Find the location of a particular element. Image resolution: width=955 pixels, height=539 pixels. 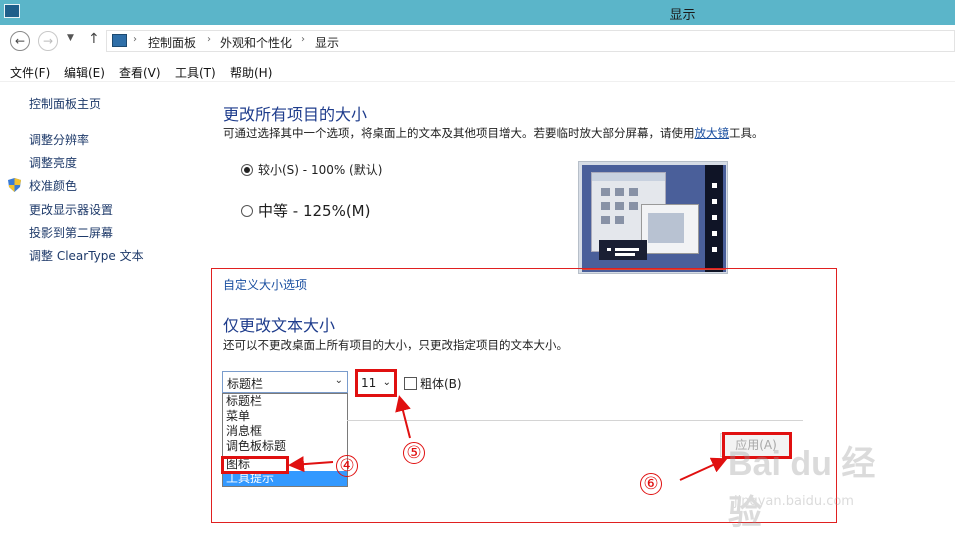

annotation-step5: ⑤ is located at coordinates (414, 453).